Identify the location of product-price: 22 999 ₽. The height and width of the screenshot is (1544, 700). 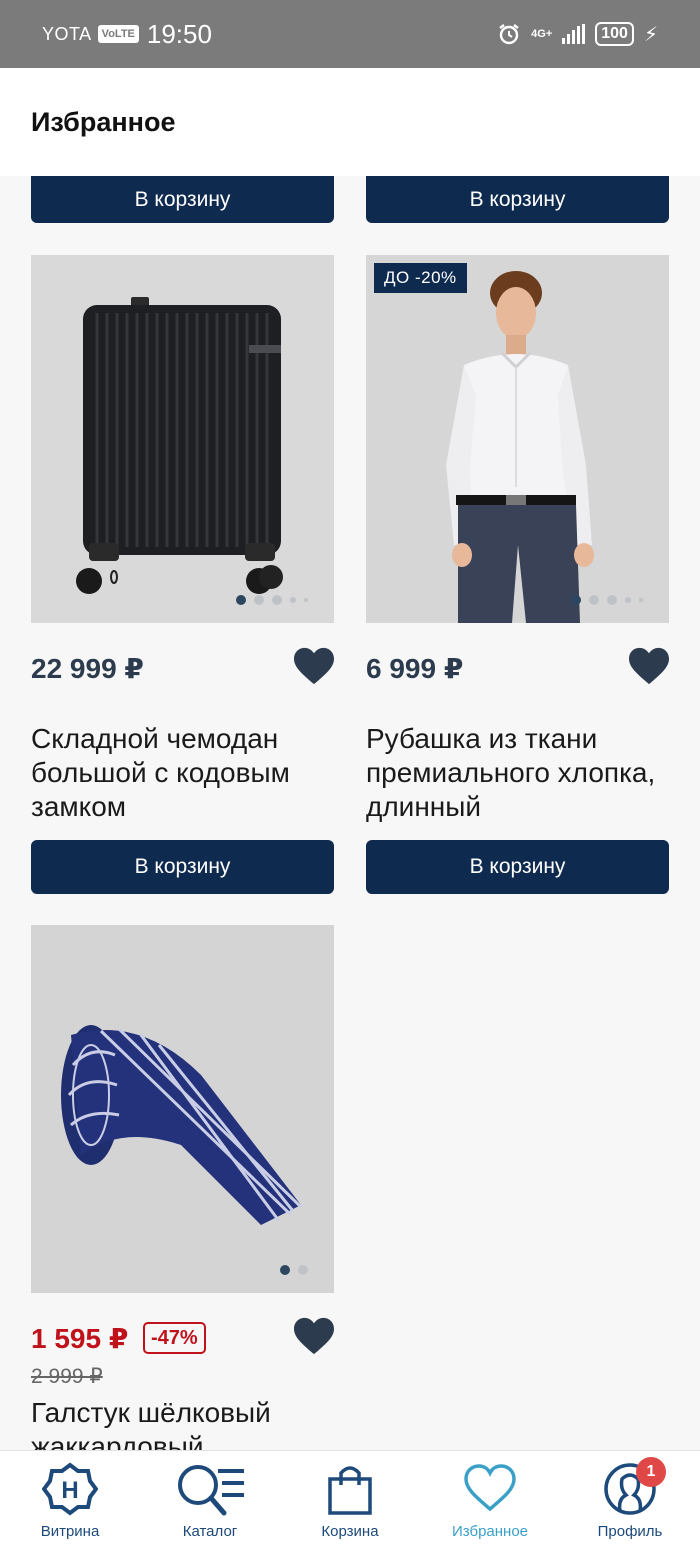
(87, 668).